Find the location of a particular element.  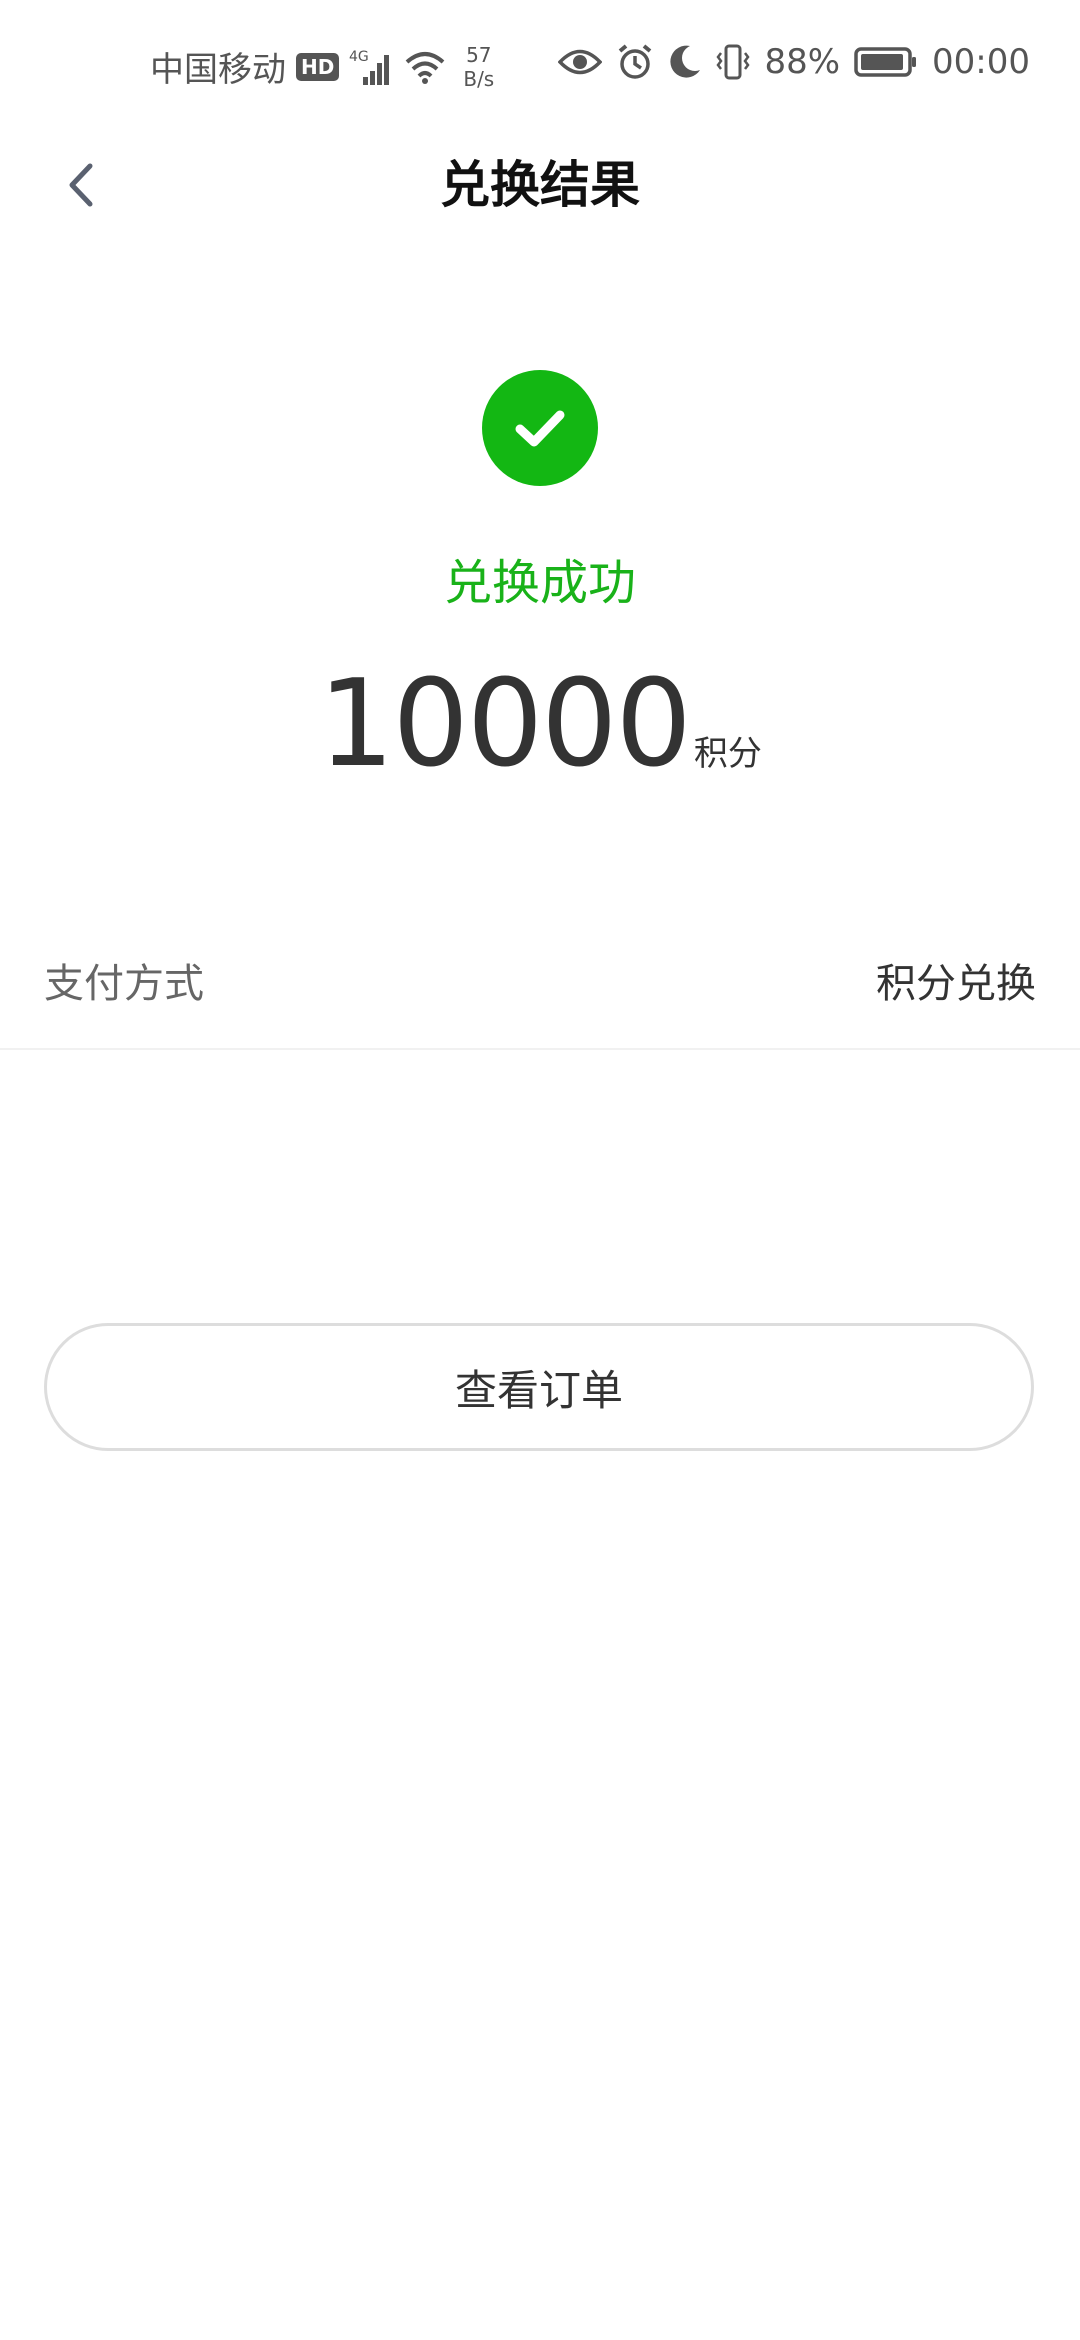

status-bar: 中国移动 HD 4G 57 B/s 88% 00:00 is located at coordinates (540, 65).